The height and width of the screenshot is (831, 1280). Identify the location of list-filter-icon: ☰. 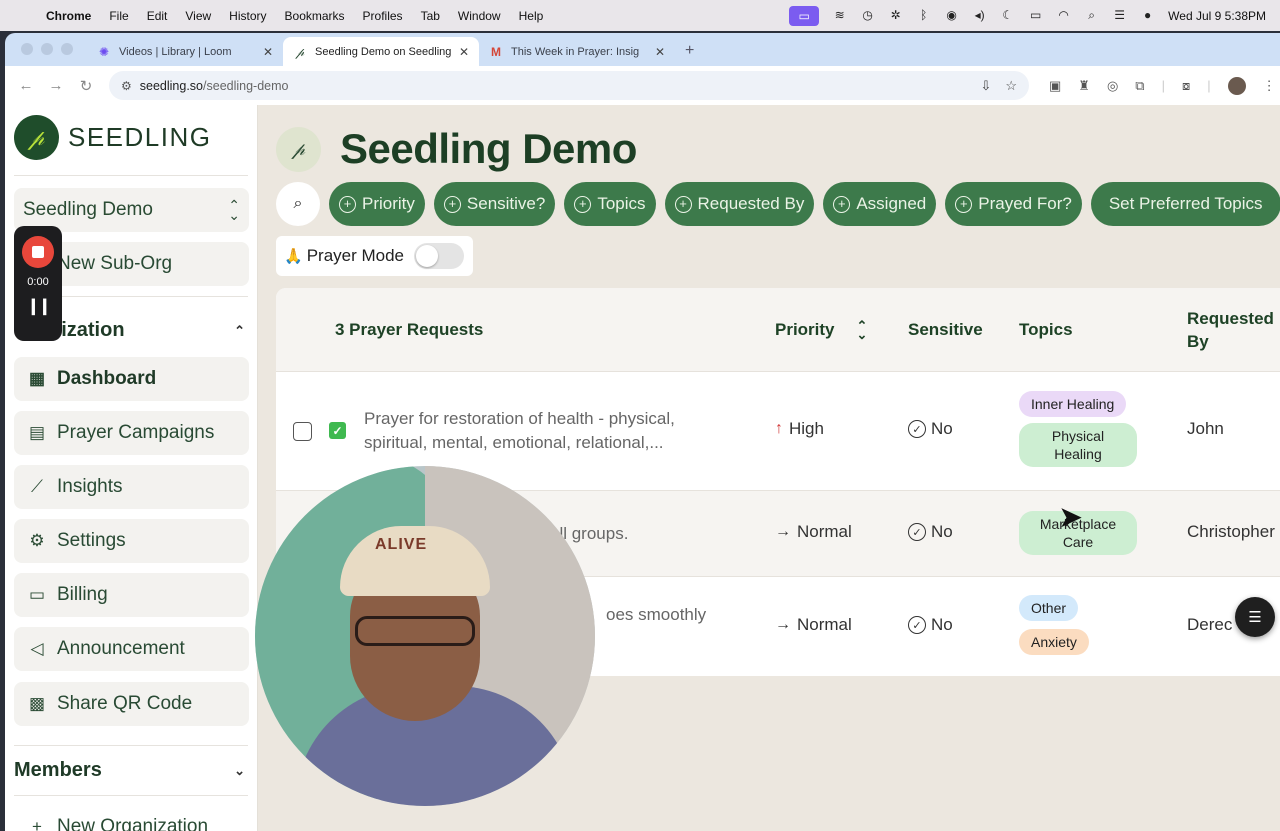
(1255, 617).